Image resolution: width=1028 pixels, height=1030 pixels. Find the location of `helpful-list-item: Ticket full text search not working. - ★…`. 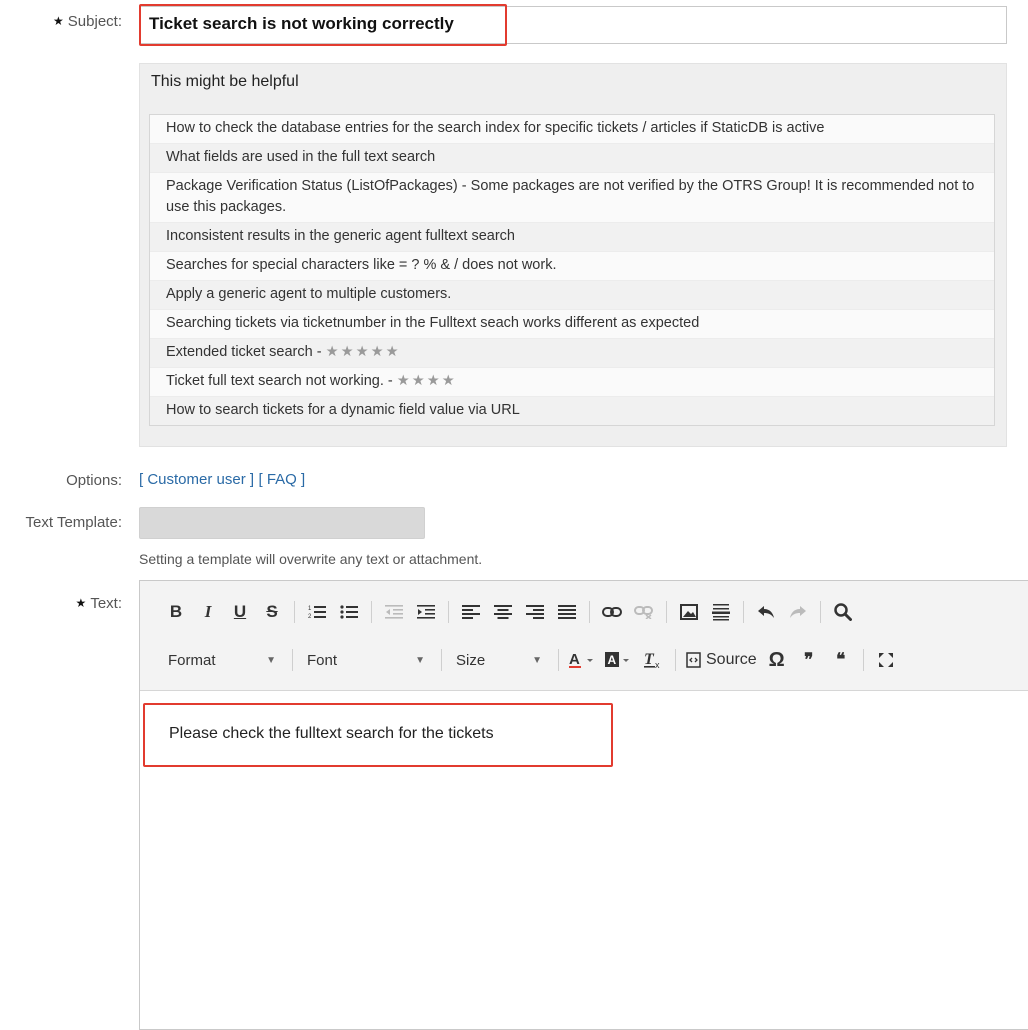

helpful-list-item: Ticket full text search not working. - ★… is located at coordinates (572, 381).